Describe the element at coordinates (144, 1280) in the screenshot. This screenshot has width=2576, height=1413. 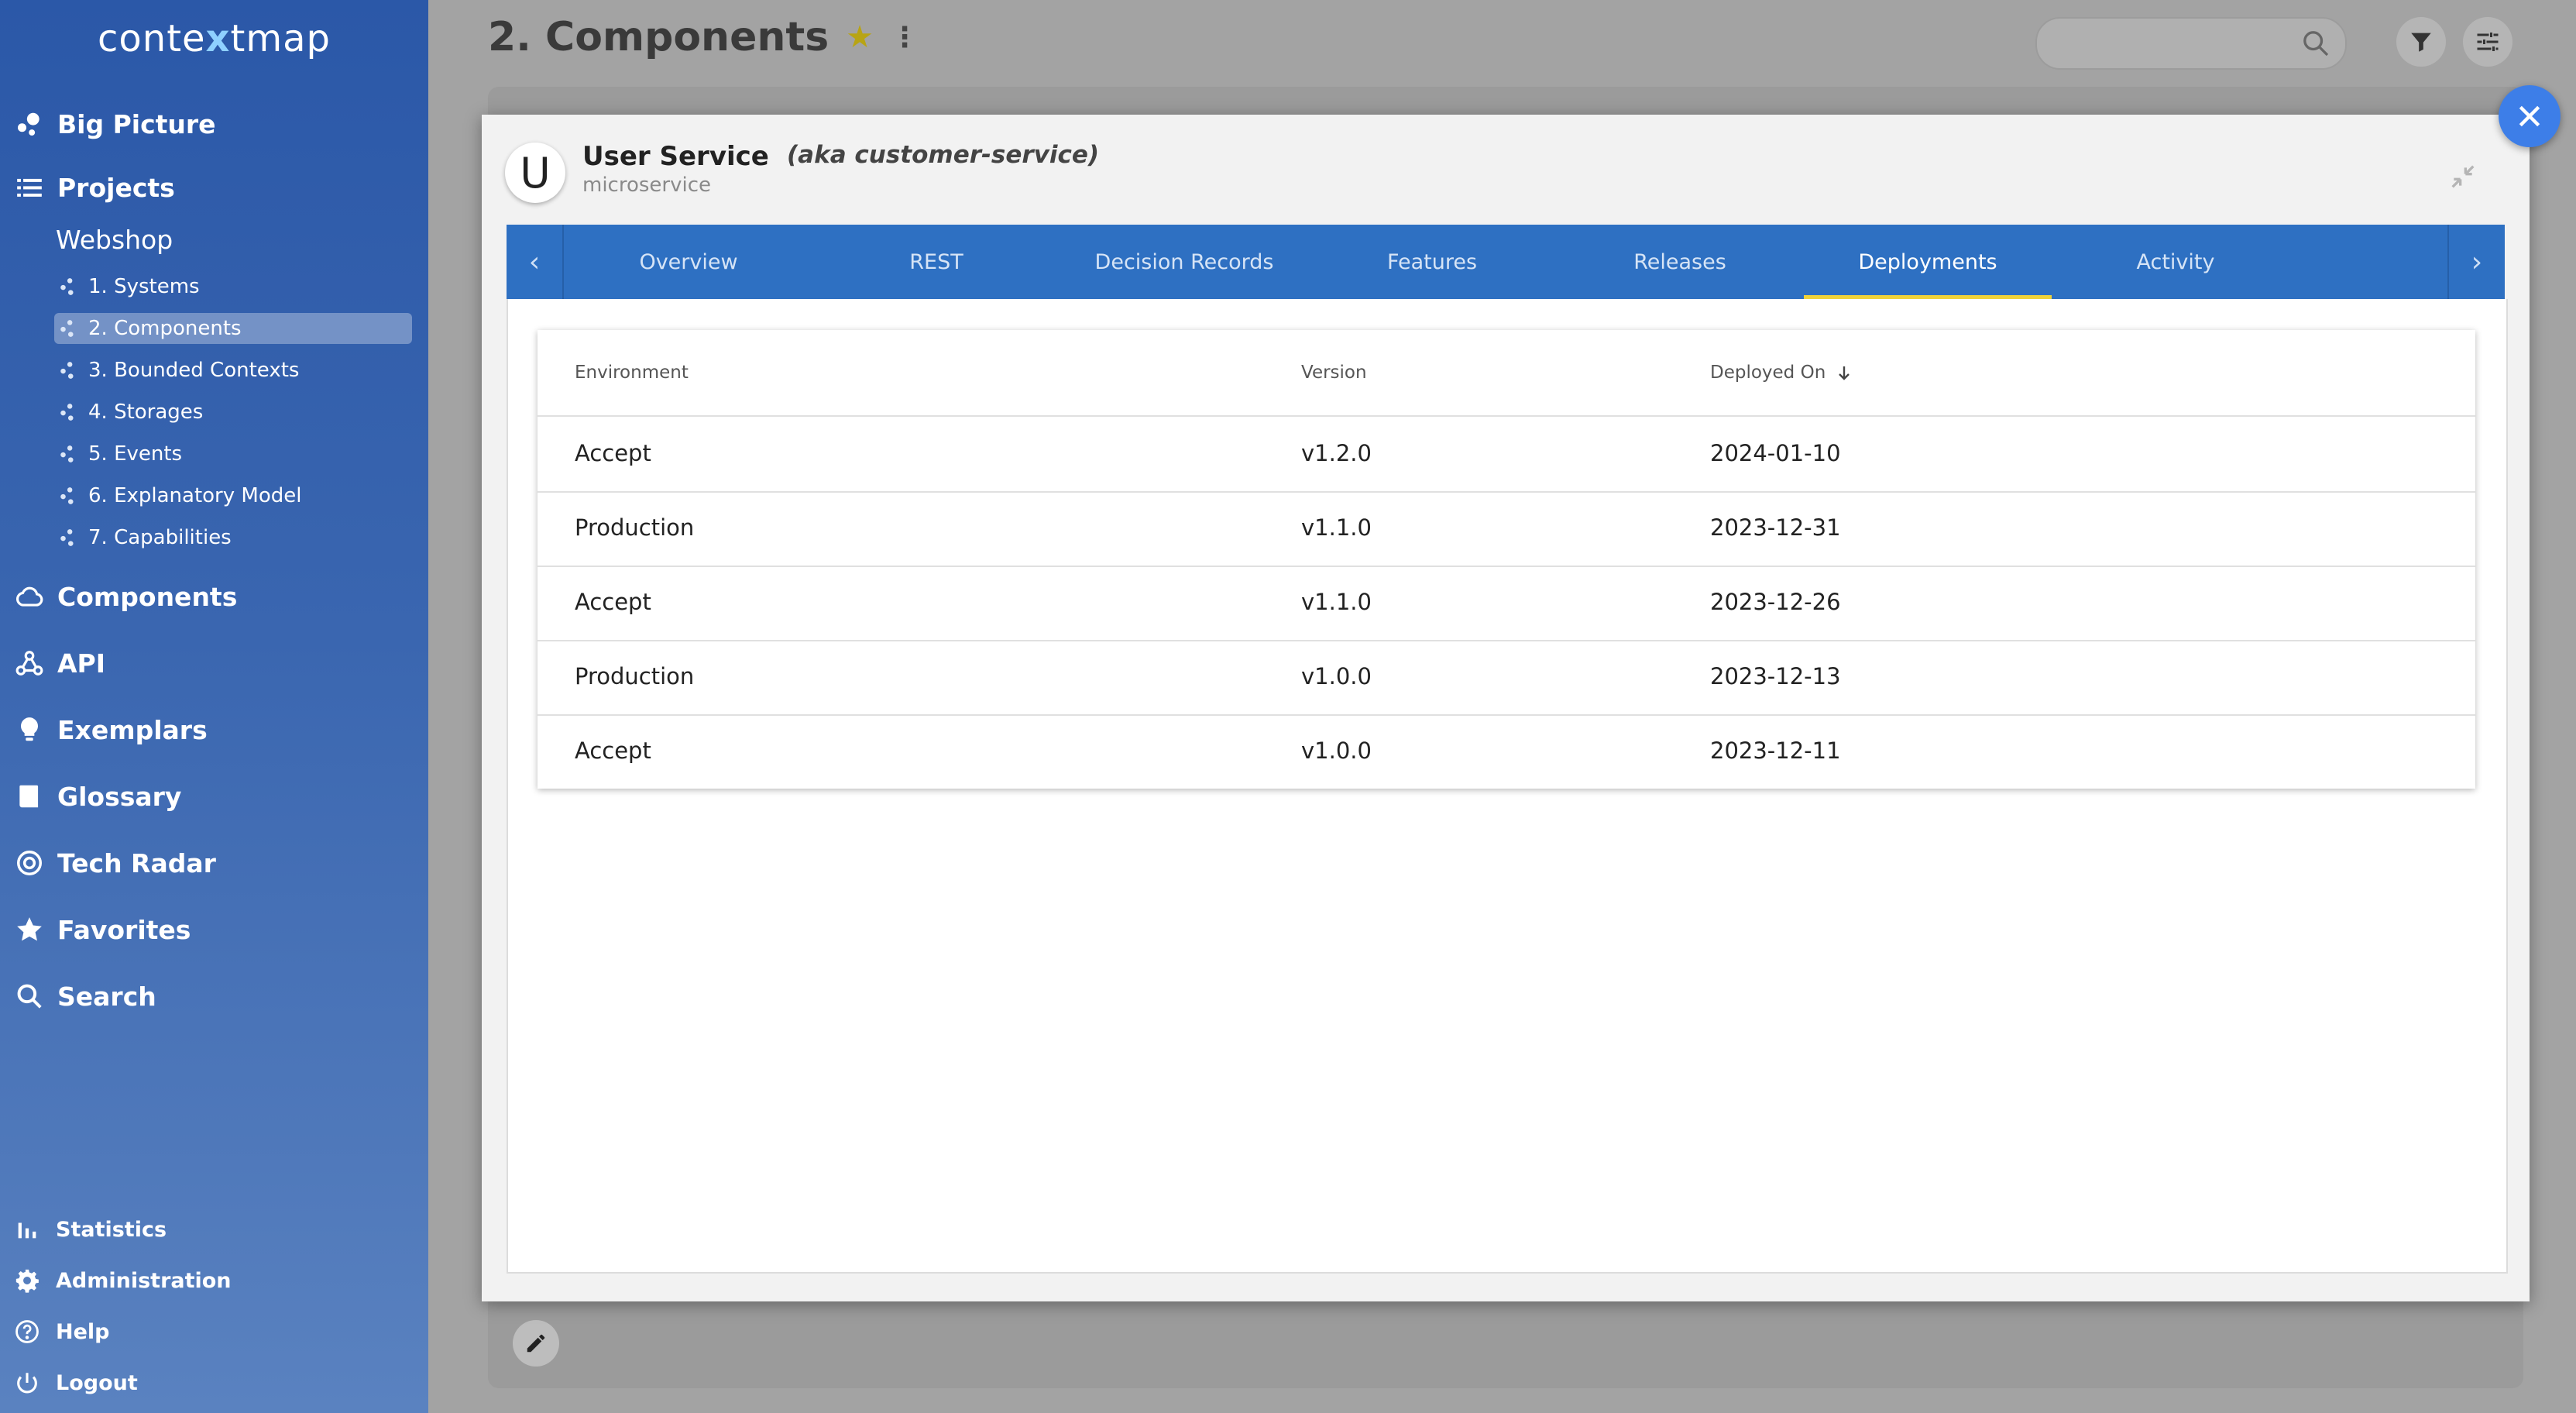
I see `nav-administration-label: Administration` at that location.